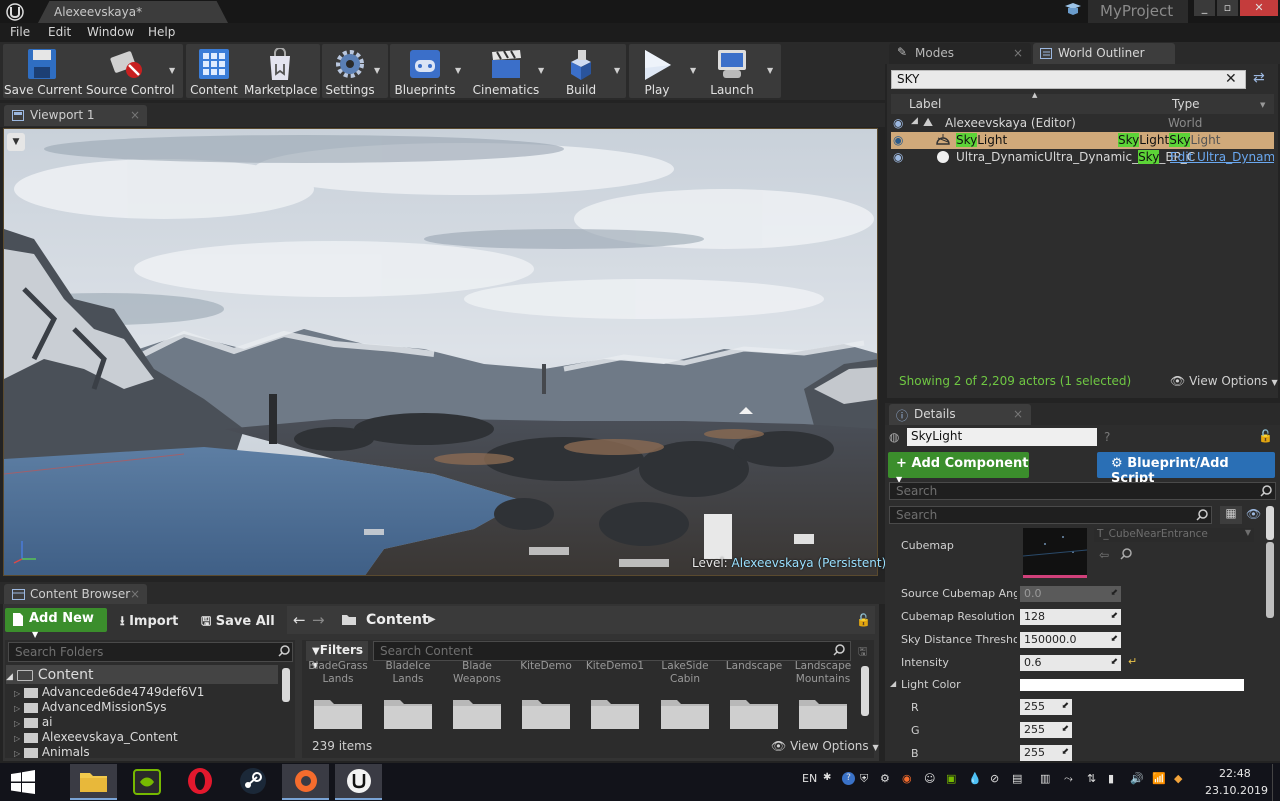 This screenshot has width=1280, height=801. Describe the element at coordinates (1068, 79) in the screenshot. I see `outliner-search-input: SKY` at that location.